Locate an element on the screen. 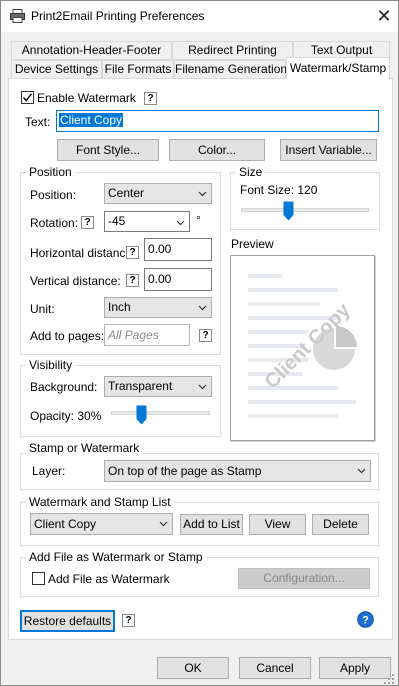 The height and width of the screenshot is (686, 399). help-circle-icon: ? is located at coordinates (365, 619).